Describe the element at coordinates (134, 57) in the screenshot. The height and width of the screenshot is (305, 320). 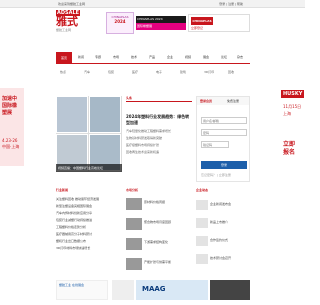
I see `nav-item: 技术` at that location.